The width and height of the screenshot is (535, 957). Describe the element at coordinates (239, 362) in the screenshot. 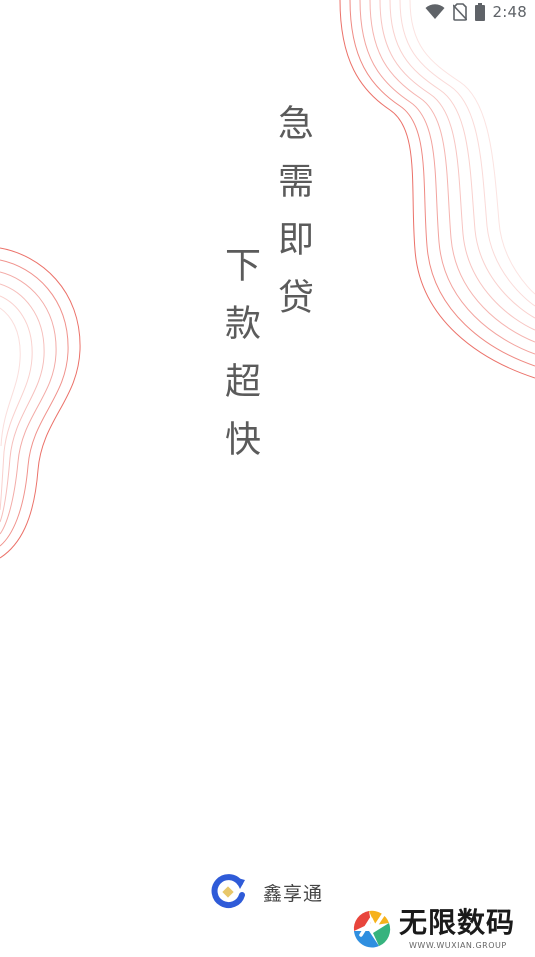

I see `slogan-fast-disbursement: 下款超快` at that location.